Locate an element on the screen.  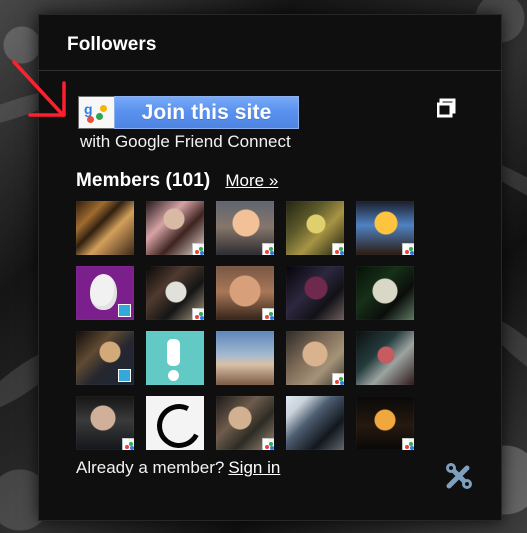
open-window-icon is located at coordinates (448, 108).